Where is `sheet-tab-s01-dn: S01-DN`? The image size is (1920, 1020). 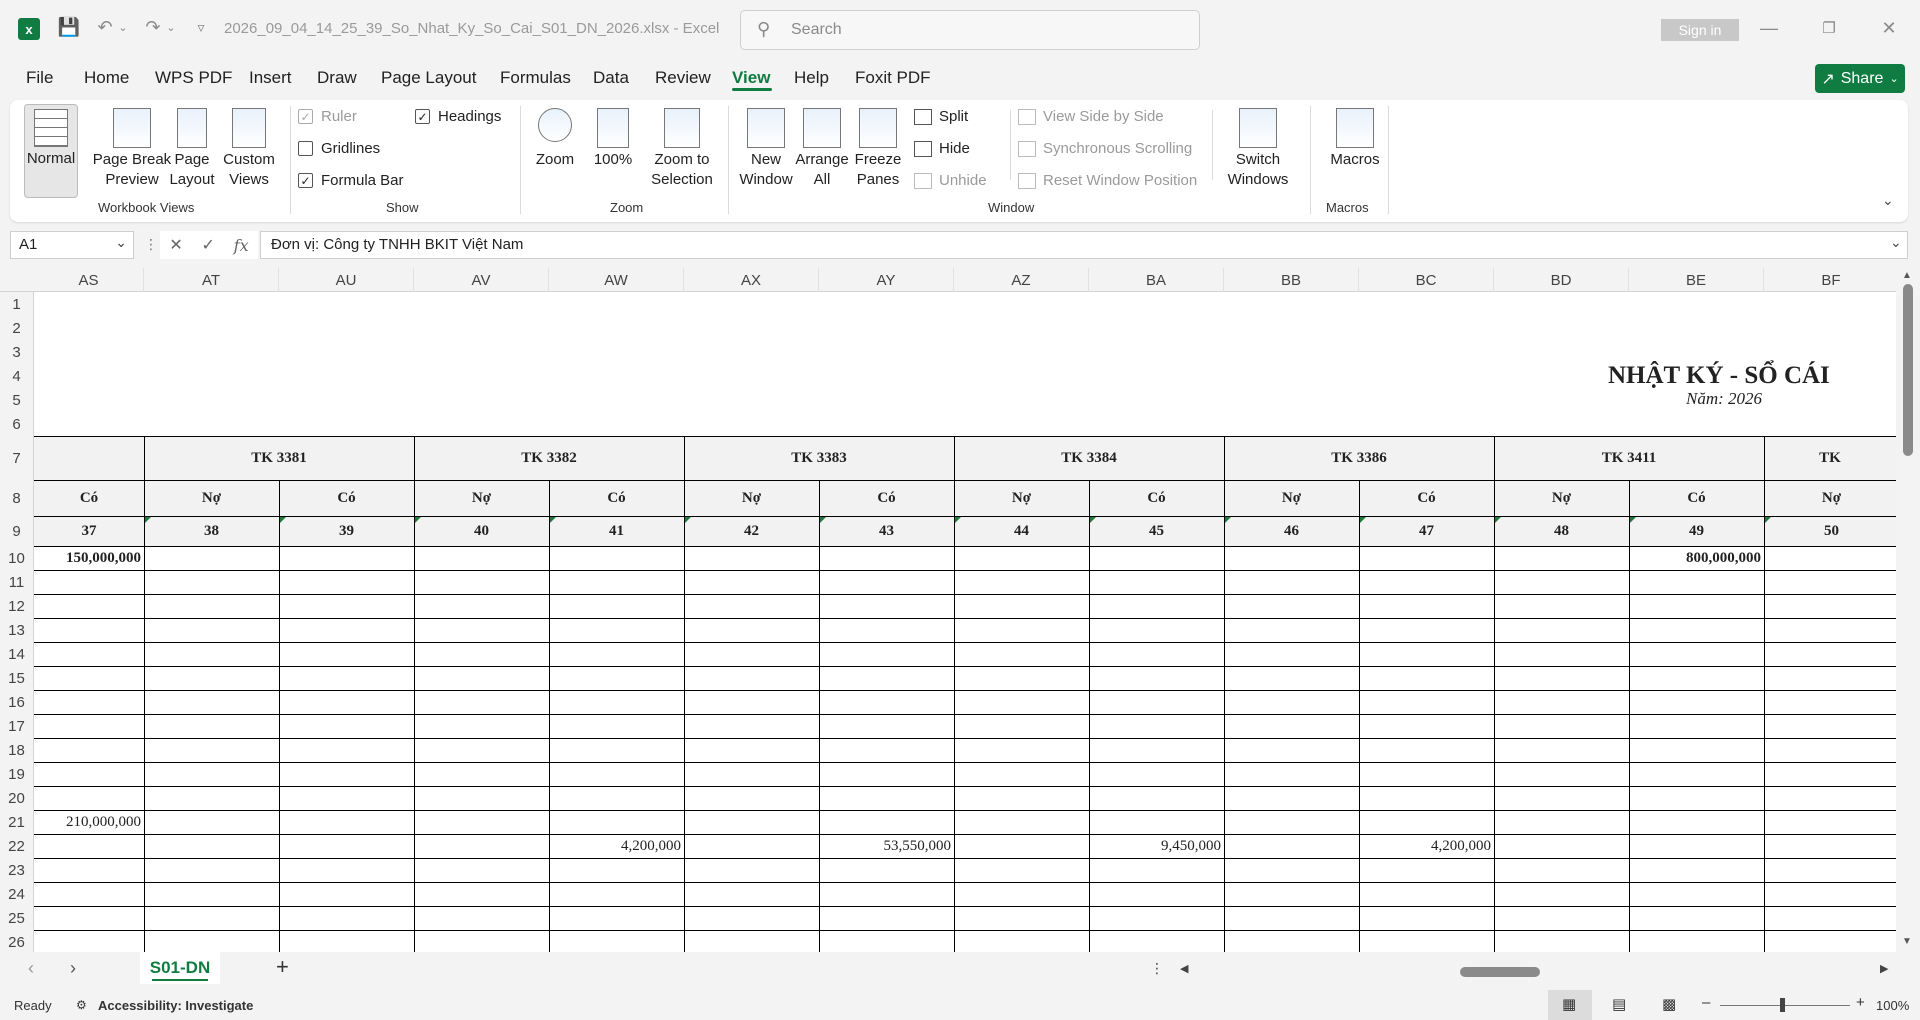 sheet-tab-s01-dn: S01-DN is located at coordinates (180, 968).